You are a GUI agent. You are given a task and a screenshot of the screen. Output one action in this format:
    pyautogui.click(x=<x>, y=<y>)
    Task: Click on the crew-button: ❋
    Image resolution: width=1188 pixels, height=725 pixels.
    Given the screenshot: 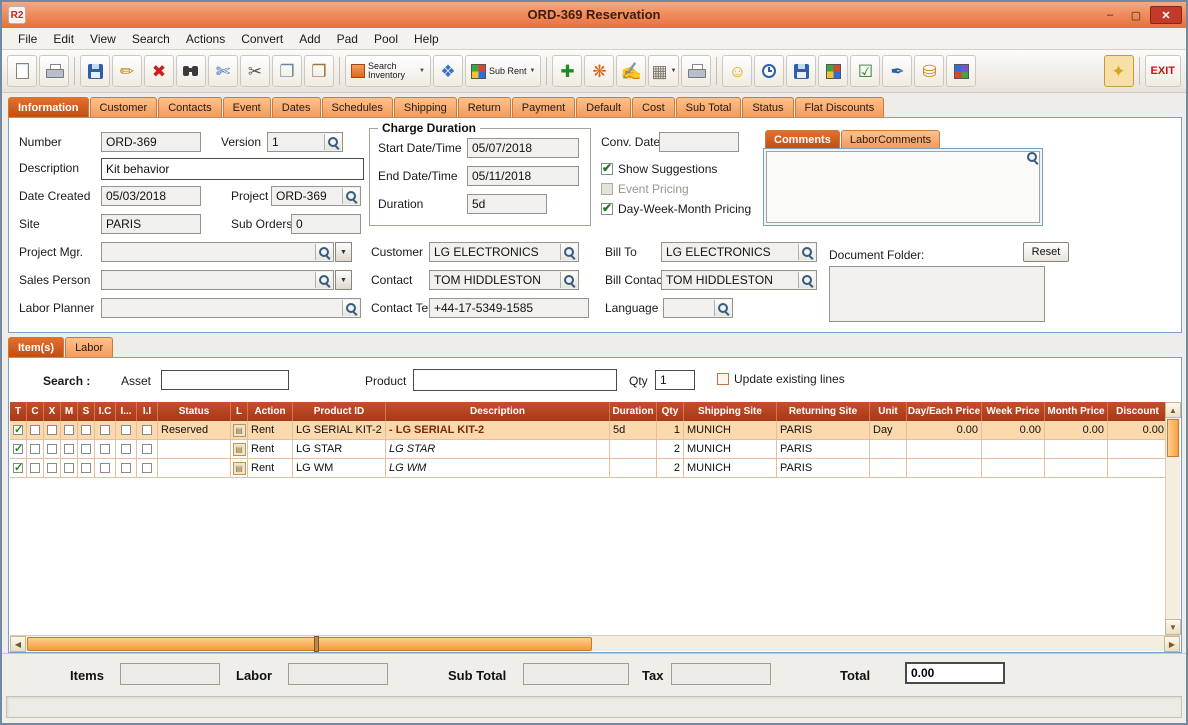 What is the action you would take?
    pyautogui.click(x=599, y=71)
    